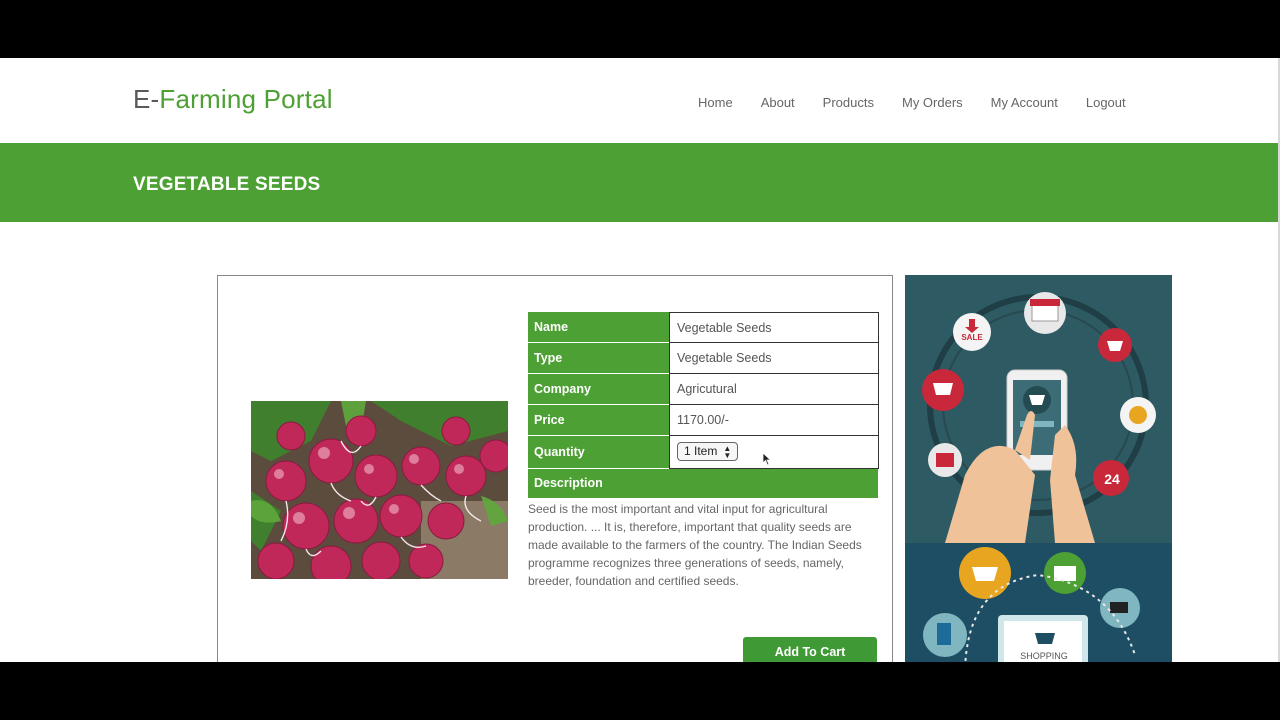 The width and height of the screenshot is (1280, 720). Describe the element at coordinates (767, 459) in the screenshot. I see `mouse-cursor-icon` at that location.